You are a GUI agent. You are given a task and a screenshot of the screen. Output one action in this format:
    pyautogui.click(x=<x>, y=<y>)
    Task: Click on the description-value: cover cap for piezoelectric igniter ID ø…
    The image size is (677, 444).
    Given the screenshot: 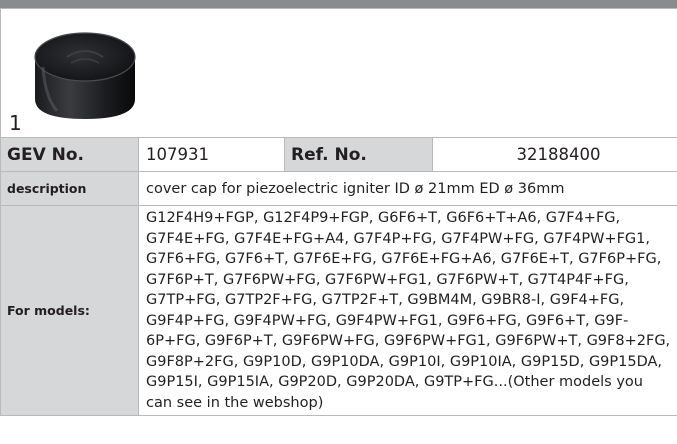 What is the action you would take?
    pyautogui.click(x=407, y=188)
    